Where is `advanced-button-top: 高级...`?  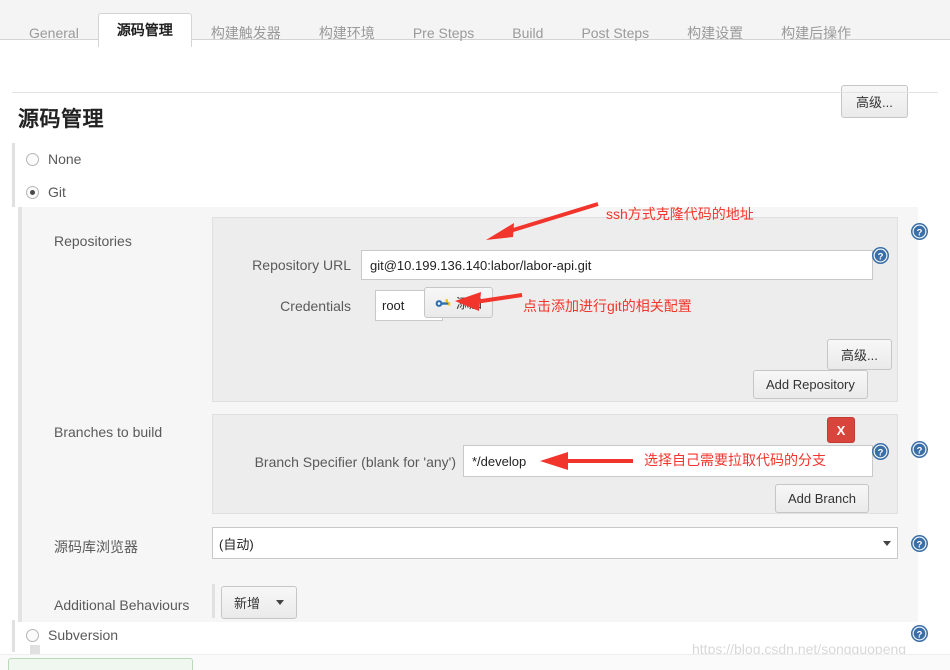 advanced-button-top: 高级... is located at coordinates (874, 101).